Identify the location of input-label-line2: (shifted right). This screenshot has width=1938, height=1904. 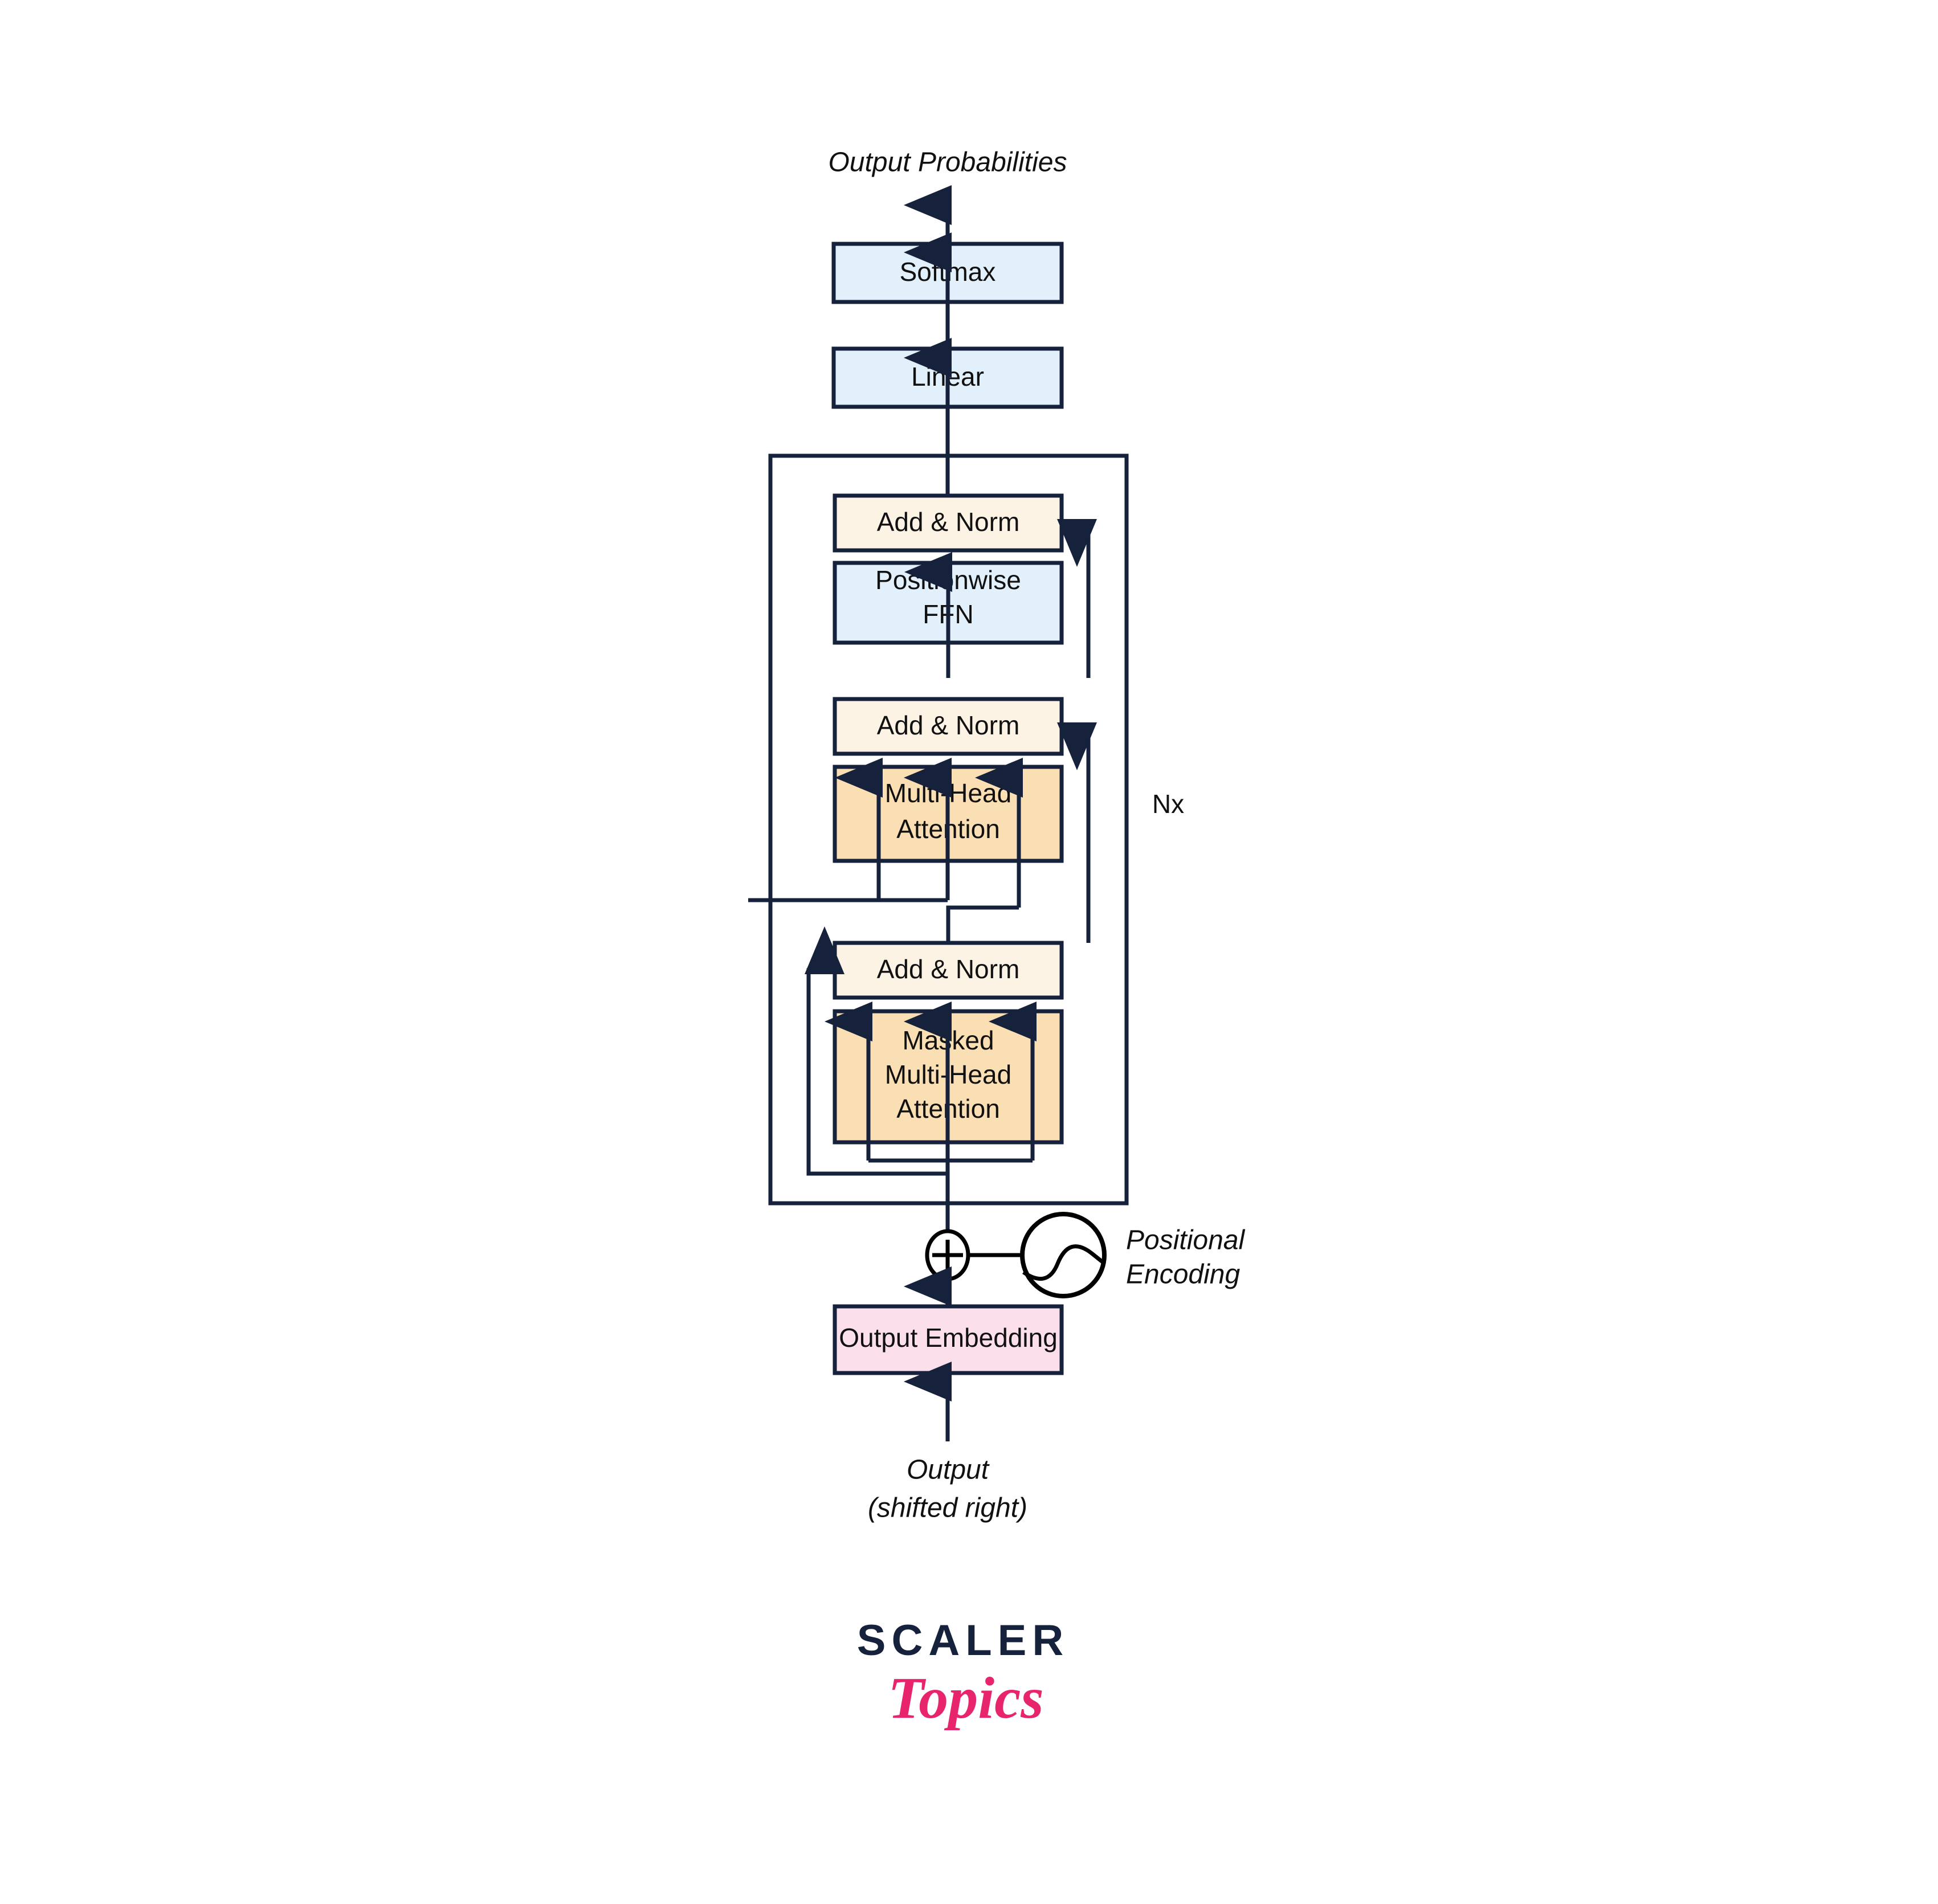
(947, 1508).